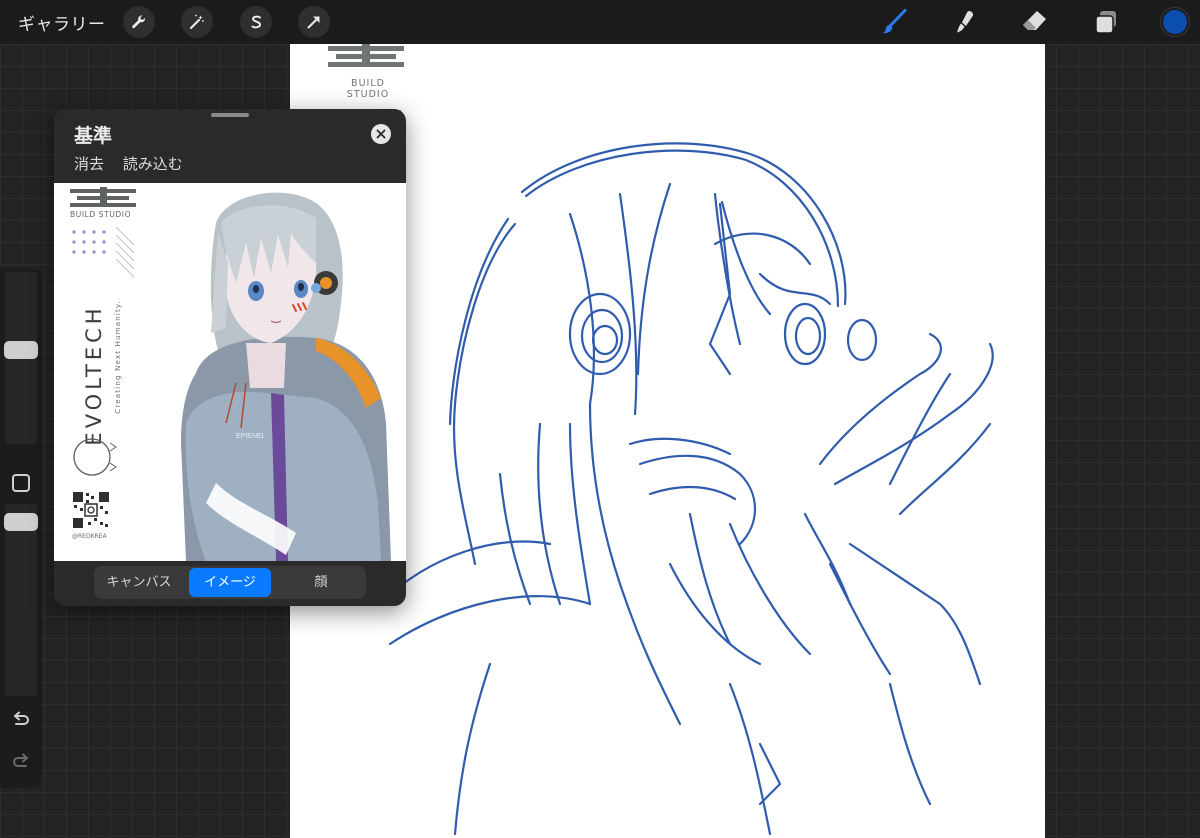  What do you see at coordinates (139, 582) in the screenshot?
I see `tab-canvas: キャンバス` at bounding box center [139, 582].